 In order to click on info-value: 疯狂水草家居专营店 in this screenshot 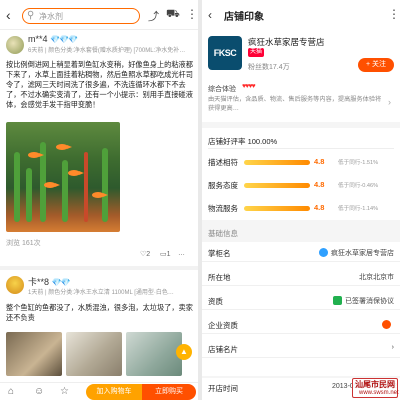, I will do `click(356, 253)`.